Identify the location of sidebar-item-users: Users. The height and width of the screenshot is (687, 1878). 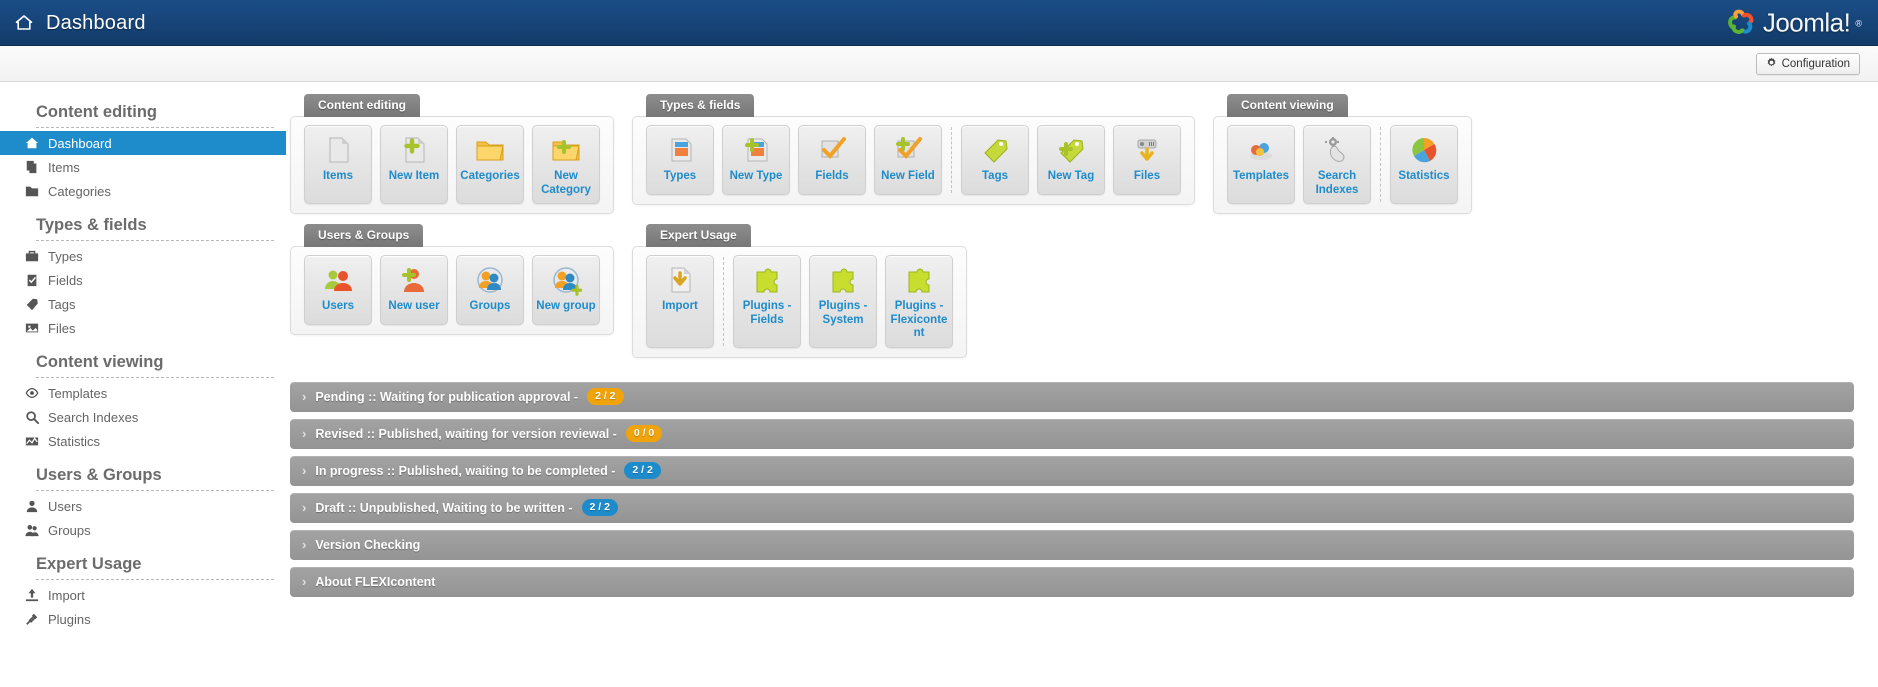
(143, 506).